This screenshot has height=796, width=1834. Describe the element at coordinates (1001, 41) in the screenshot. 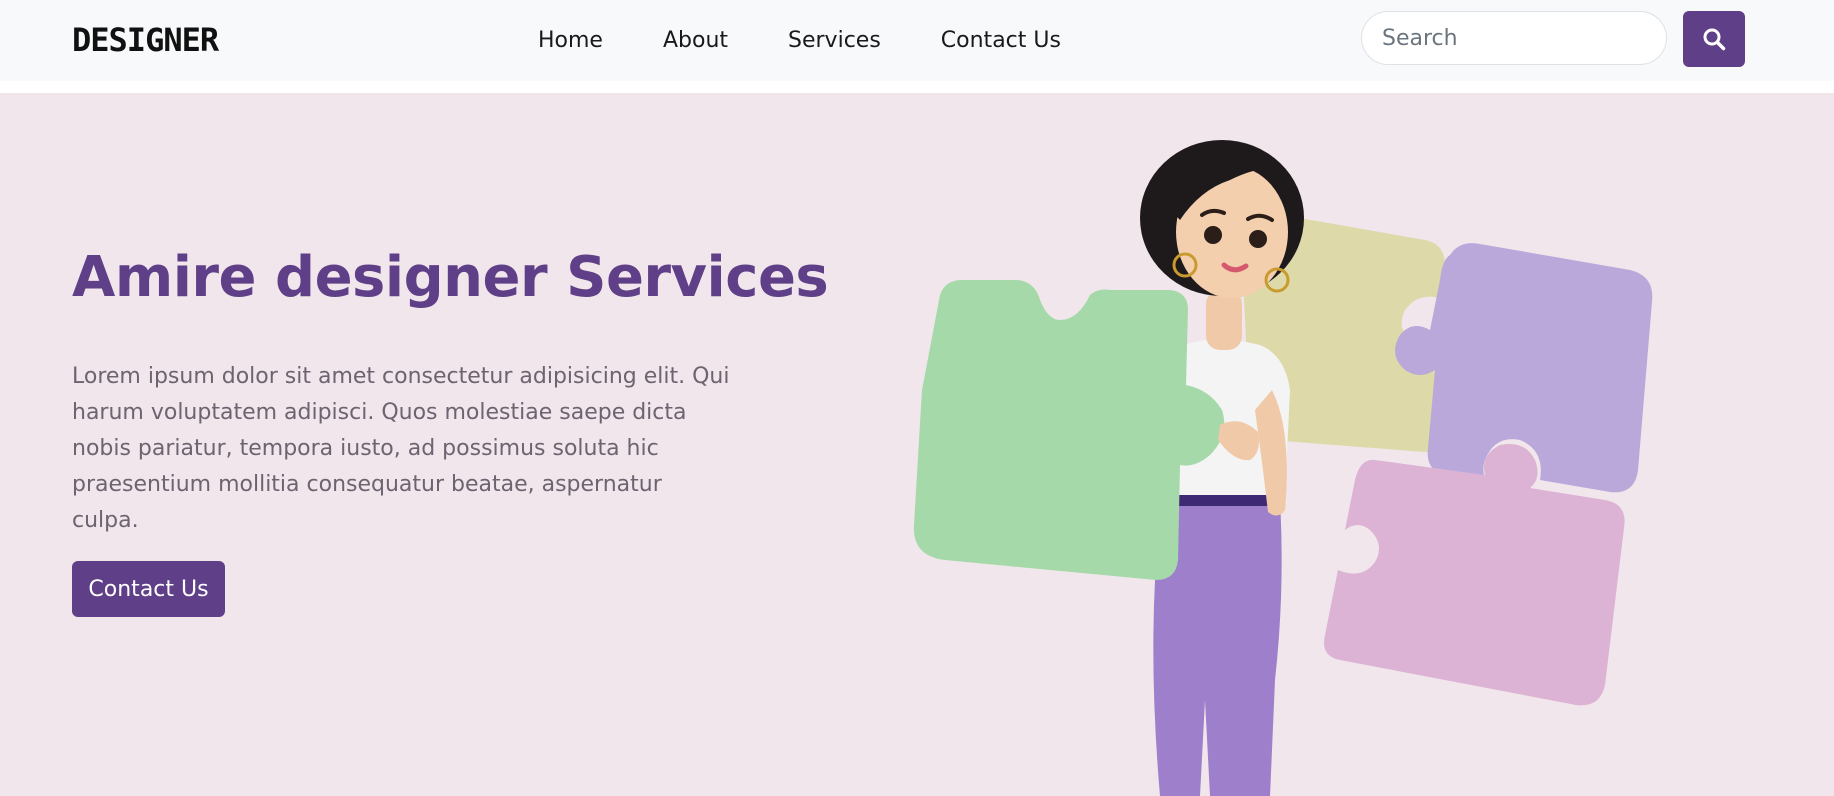

I see `nav-link-contact: Contact Us` at that location.